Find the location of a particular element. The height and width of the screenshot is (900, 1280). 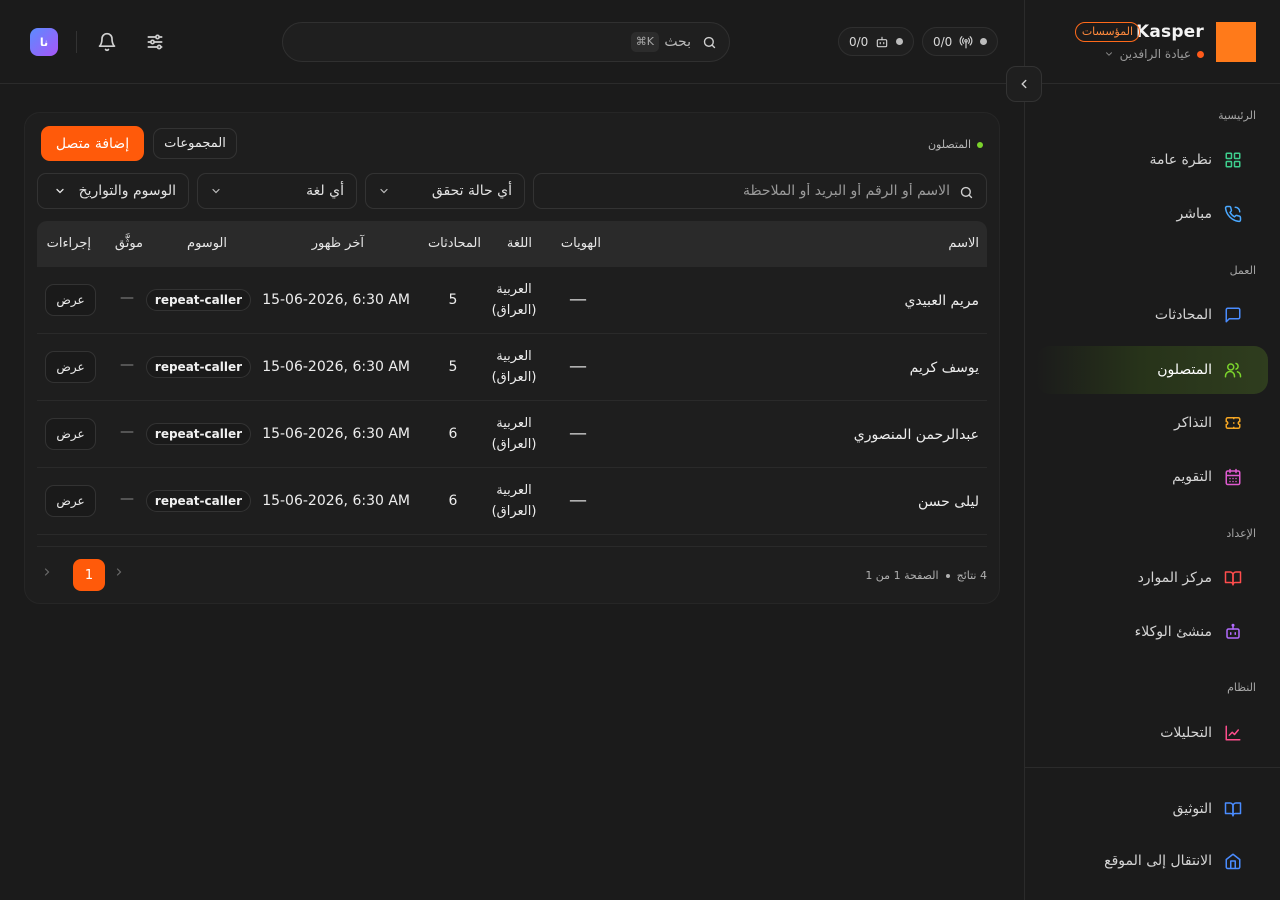

column-header-name: الاسم is located at coordinates (963, 243).